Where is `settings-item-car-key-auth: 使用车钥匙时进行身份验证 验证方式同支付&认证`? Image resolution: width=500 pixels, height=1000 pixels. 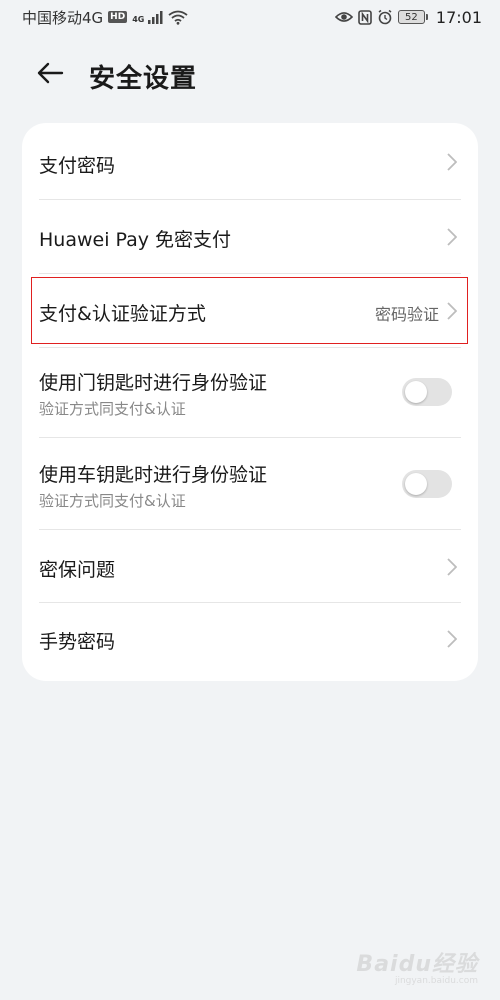 settings-item-car-key-auth: 使用车钥匙时进行身份验证 验证方式同支付&认证 is located at coordinates (250, 484).